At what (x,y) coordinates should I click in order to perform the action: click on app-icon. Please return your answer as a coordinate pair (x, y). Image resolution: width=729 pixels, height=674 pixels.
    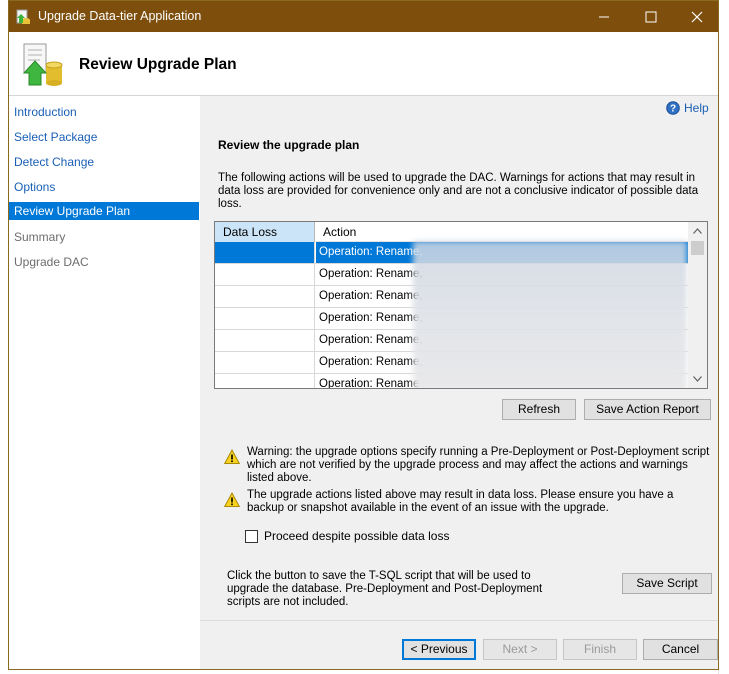
    Looking at the image, I should click on (23, 16).